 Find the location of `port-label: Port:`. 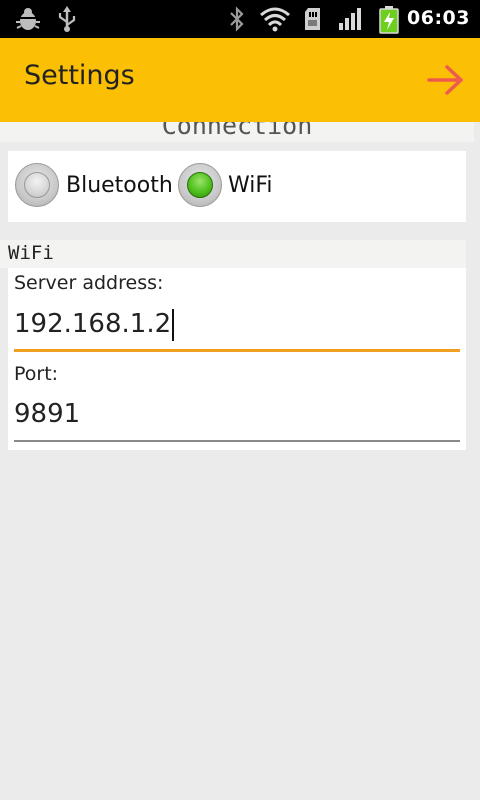

port-label: Port: is located at coordinates (36, 374).